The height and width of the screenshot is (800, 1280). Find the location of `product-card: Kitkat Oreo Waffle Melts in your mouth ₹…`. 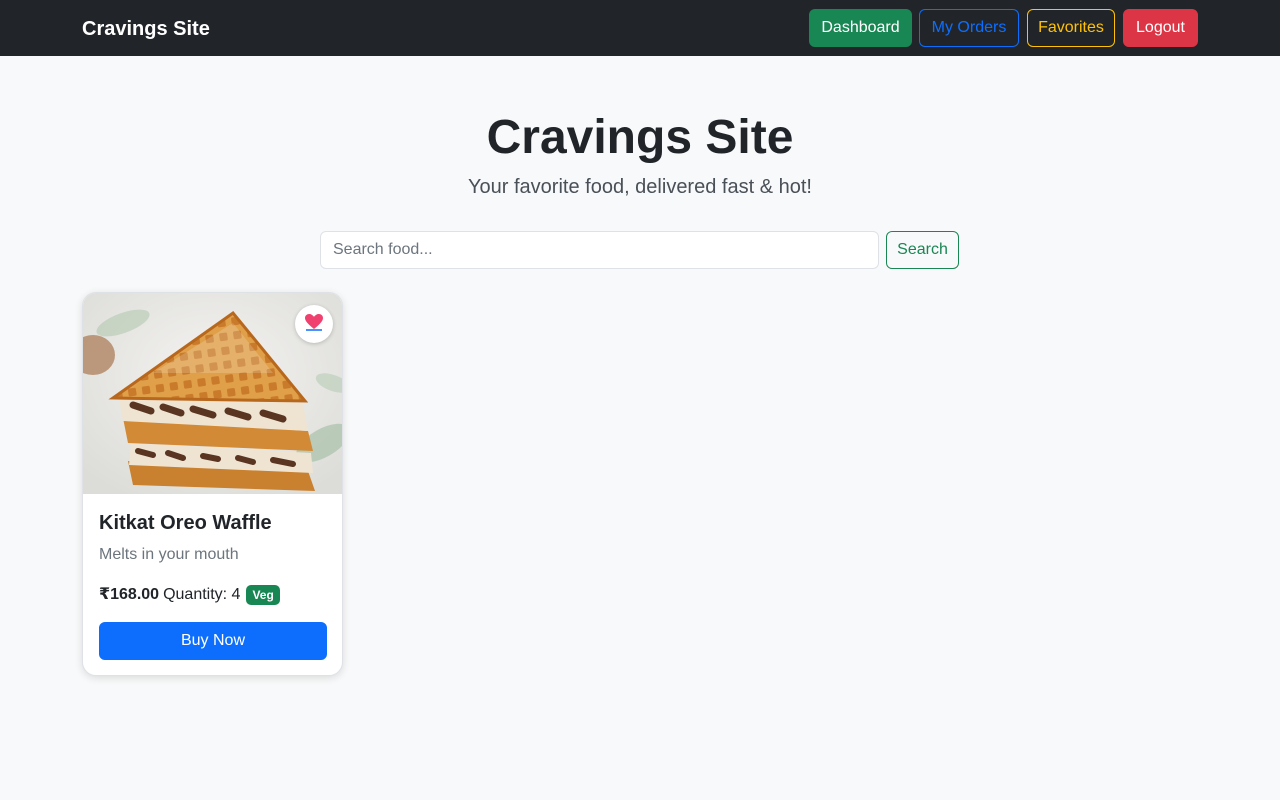

product-card: Kitkat Oreo Waffle Melts in your mouth ₹… is located at coordinates (212, 484).